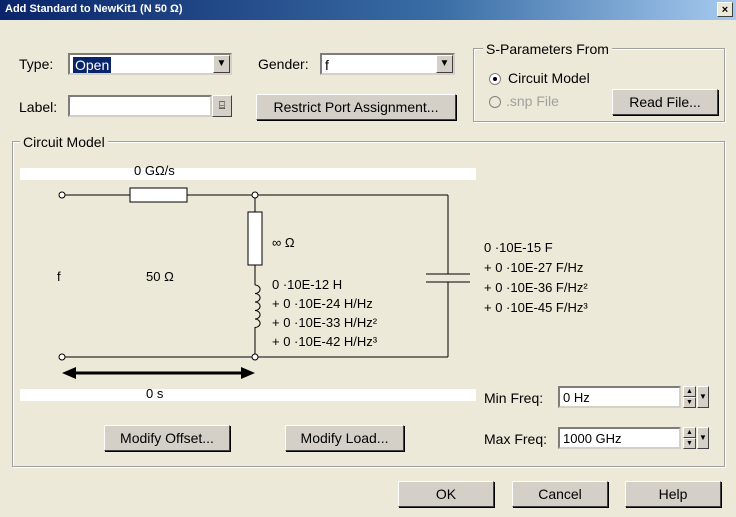 This screenshot has width=736, height=517. I want to click on inductance-l3: + 0 ·10E-42 H/Hz³, so click(325, 341).